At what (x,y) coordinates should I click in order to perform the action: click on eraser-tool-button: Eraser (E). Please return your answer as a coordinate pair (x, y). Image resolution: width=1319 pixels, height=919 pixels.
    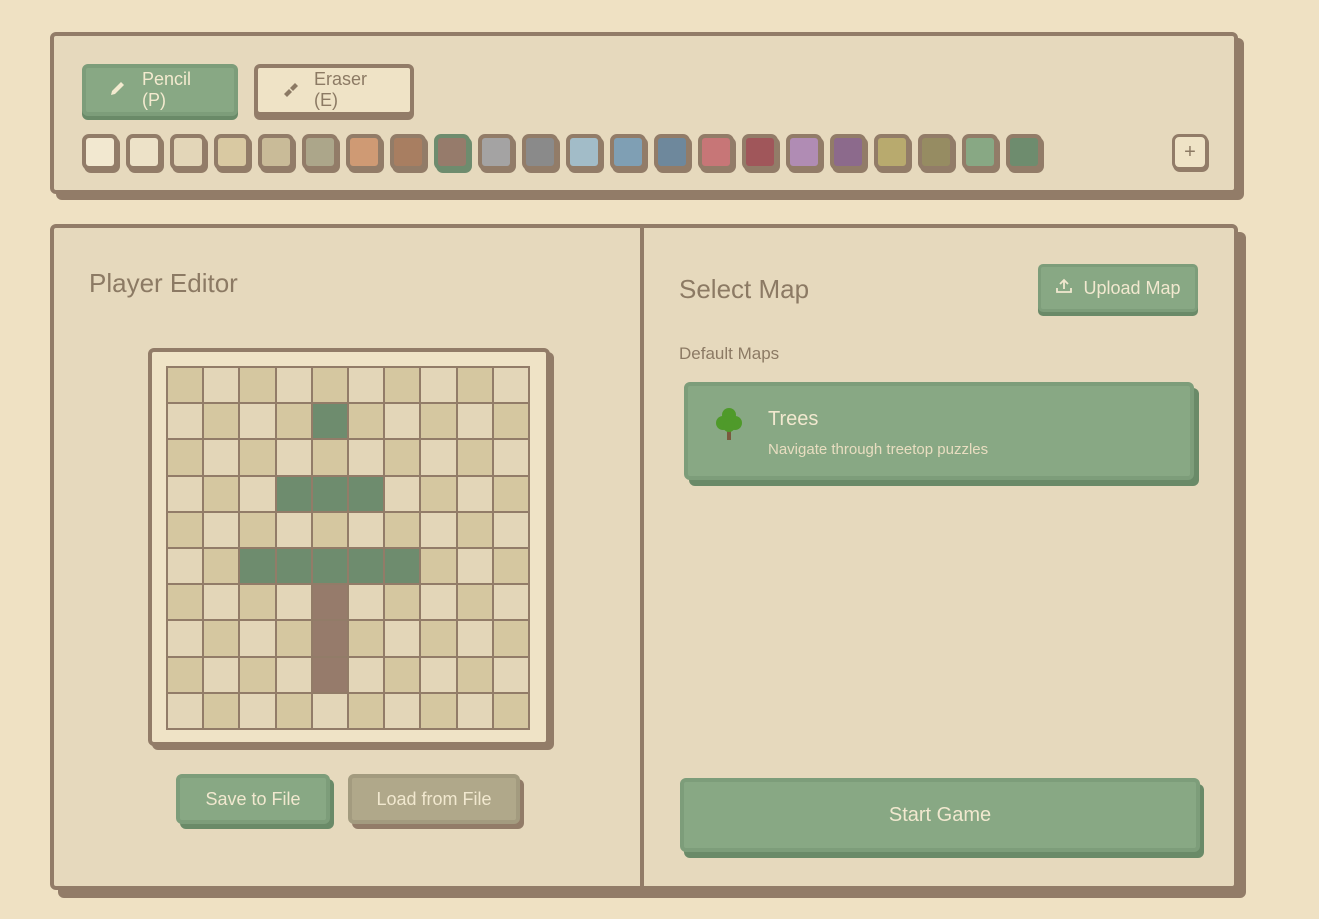
    Looking at the image, I should click on (334, 90).